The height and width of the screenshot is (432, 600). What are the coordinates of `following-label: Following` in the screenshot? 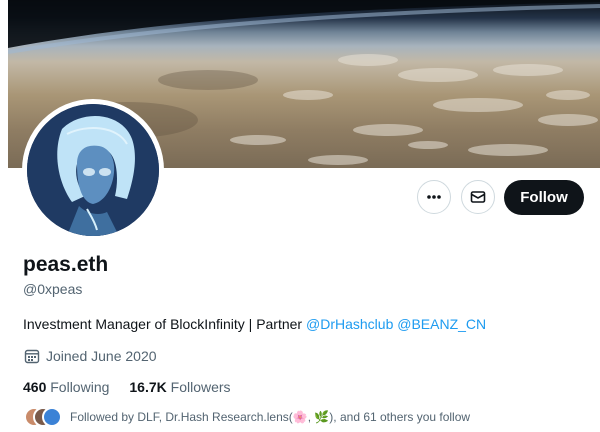 It's located at (80, 387).